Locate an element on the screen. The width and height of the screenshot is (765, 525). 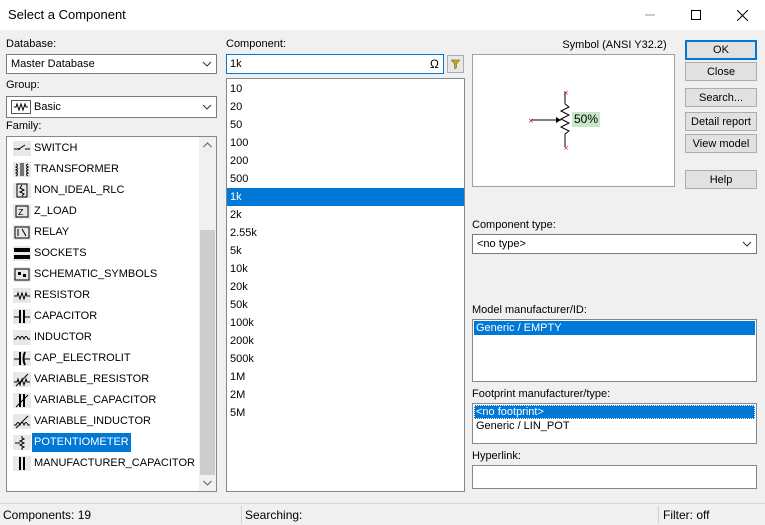
database-value: Master Database is located at coordinates (53, 64).